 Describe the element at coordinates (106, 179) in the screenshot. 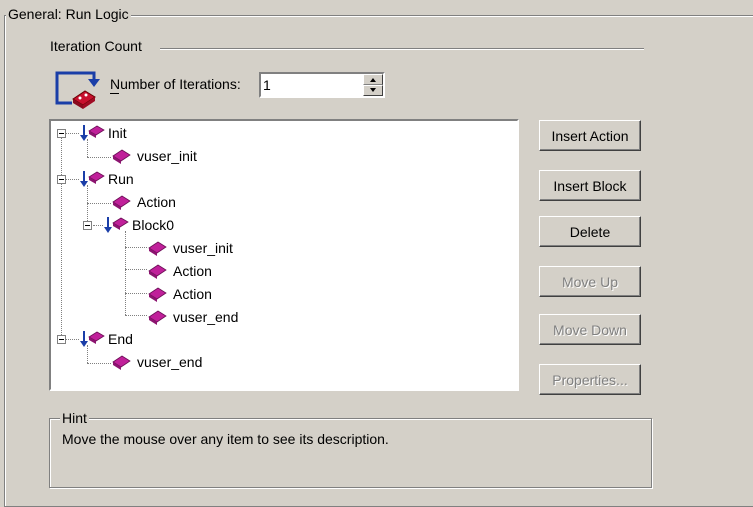

I see `tree-item-run: Run` at that location.